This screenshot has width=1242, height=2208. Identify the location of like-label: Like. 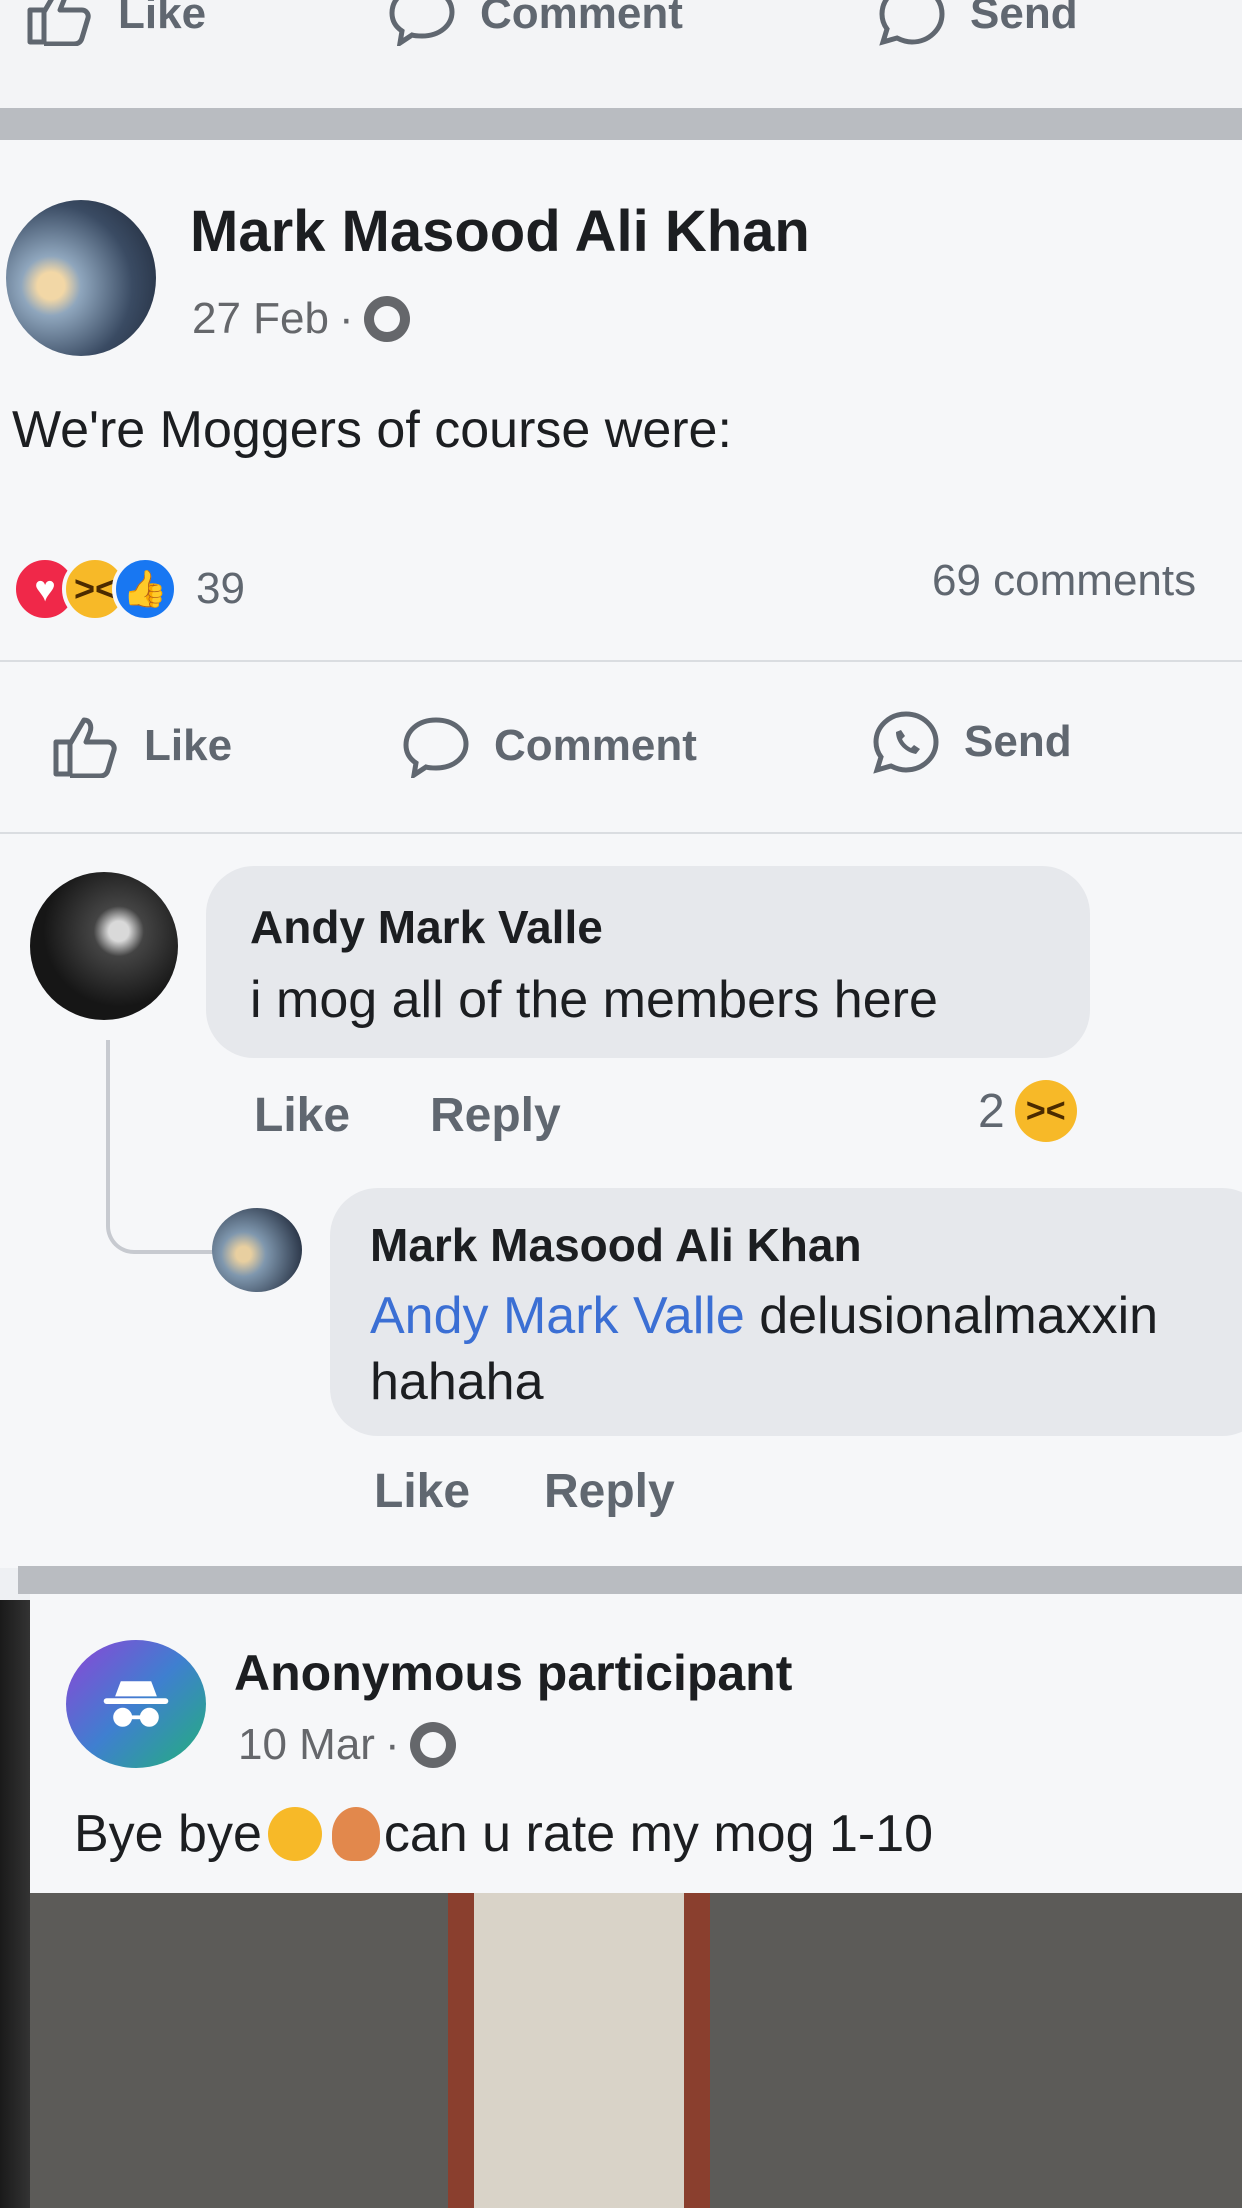
(162, 19).